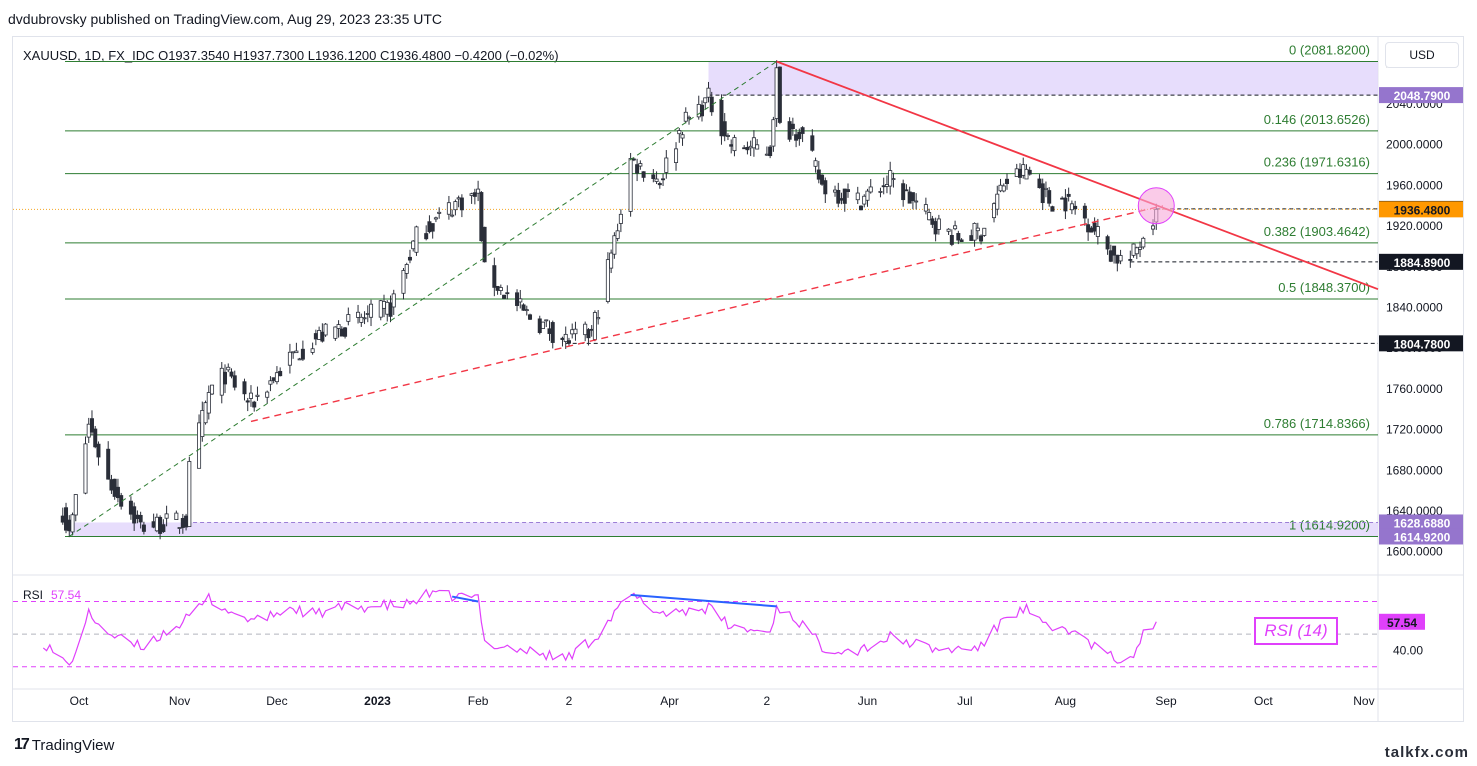  What do you see at coordinates (569, 701) in the screenshot?
I see `x-tick-5: 2` at bounding box center [569, 701].